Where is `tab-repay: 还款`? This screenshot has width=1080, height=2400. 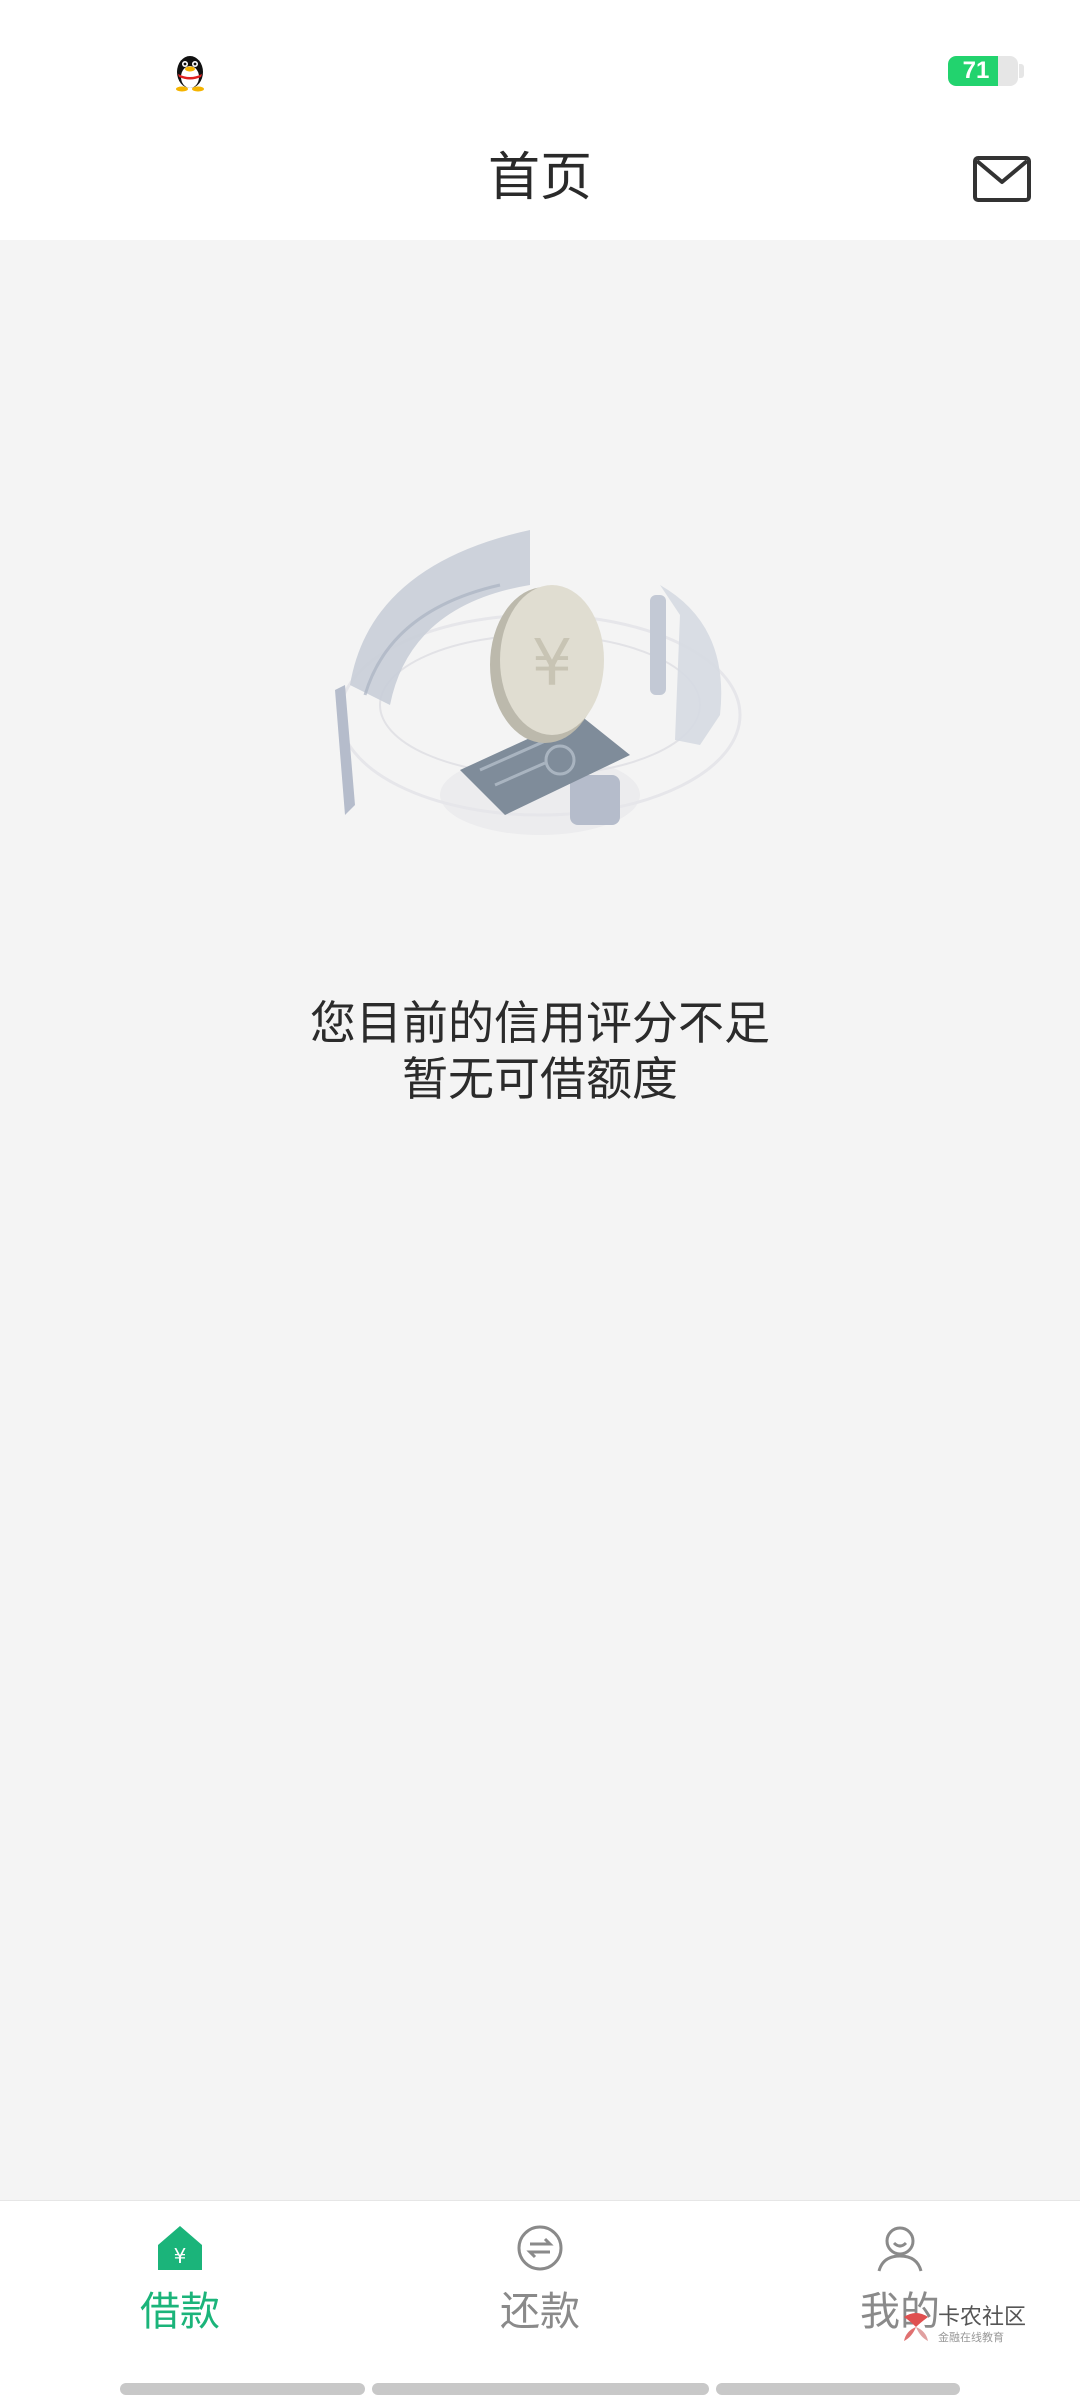
tab-repay: 还款 is located at coordinates (540, 2281).